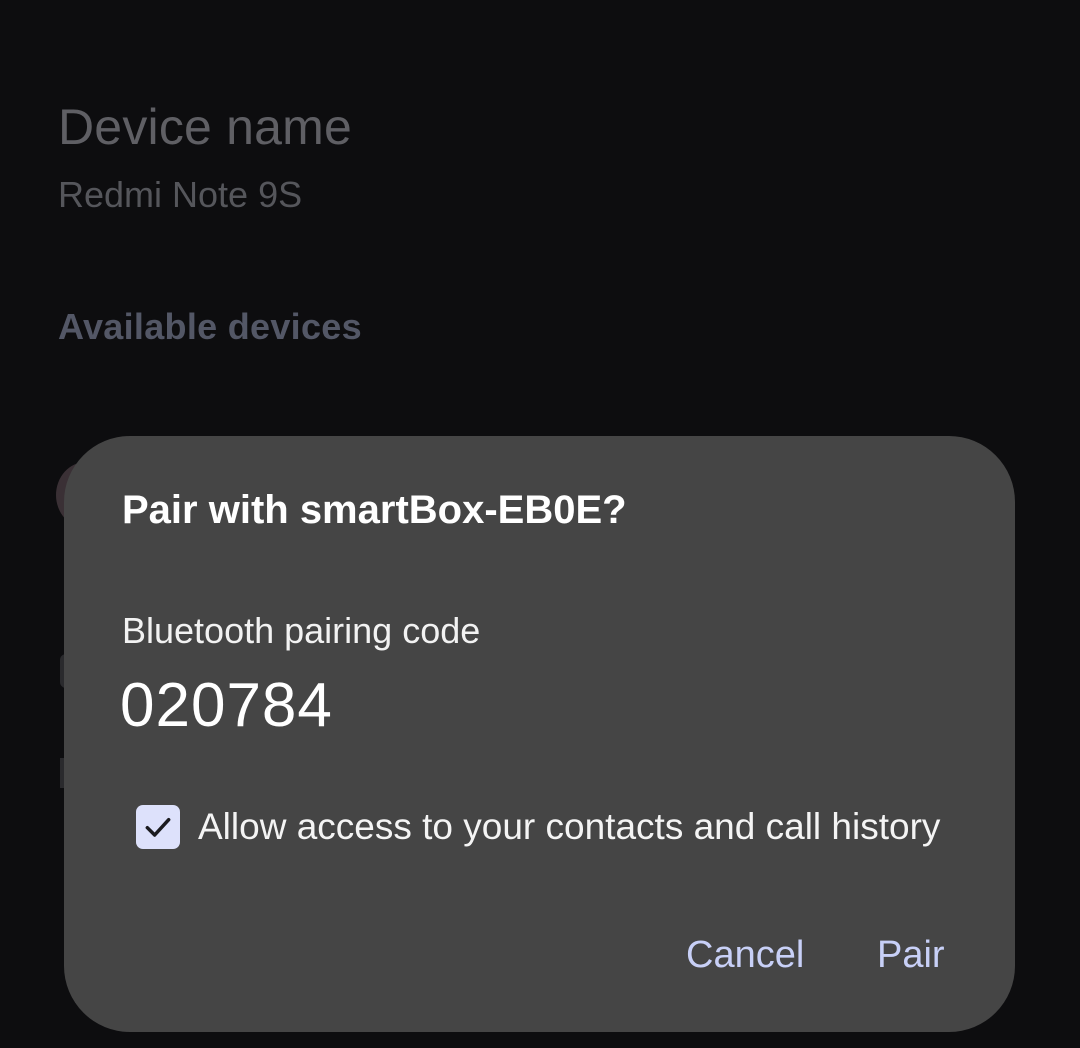  Describe the element at coordinates (301, 630) in the screenshot. I see `pairing-code-label: Bluetooth pairing code` at that location.